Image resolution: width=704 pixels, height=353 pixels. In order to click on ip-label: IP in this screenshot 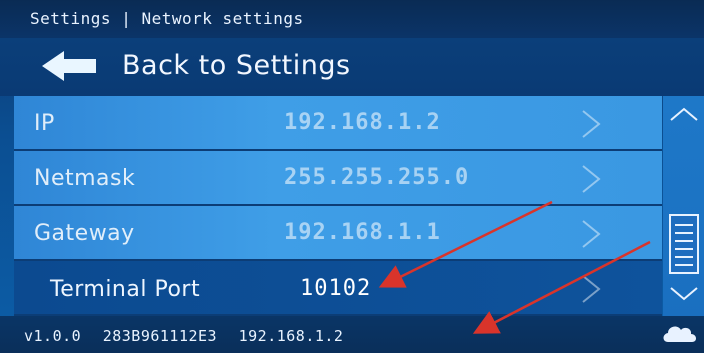, I will do `click(44, 123)`.